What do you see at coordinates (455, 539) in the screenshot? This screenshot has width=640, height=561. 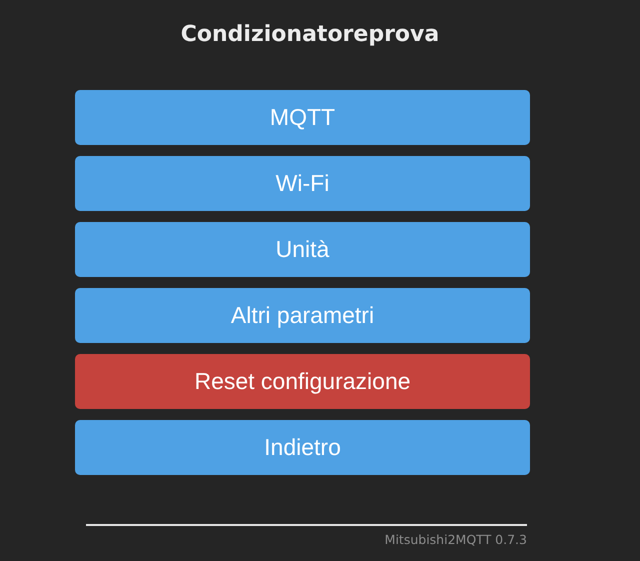 I see `version-text: Mitsubishi2MQTT 0.7.3` at bounding box center [455, 539].